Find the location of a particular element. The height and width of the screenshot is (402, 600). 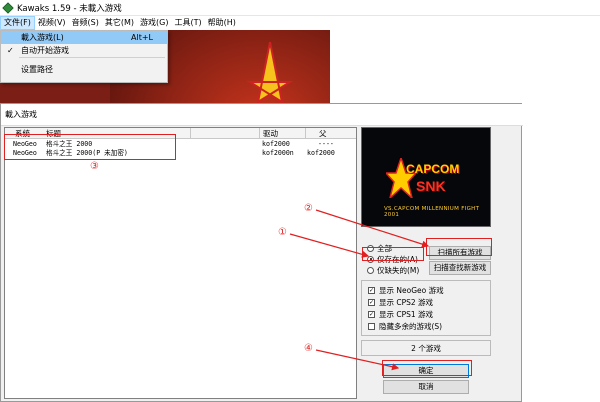

checkbox-cps2-box: ✓ is located at coordinates (371, 302).